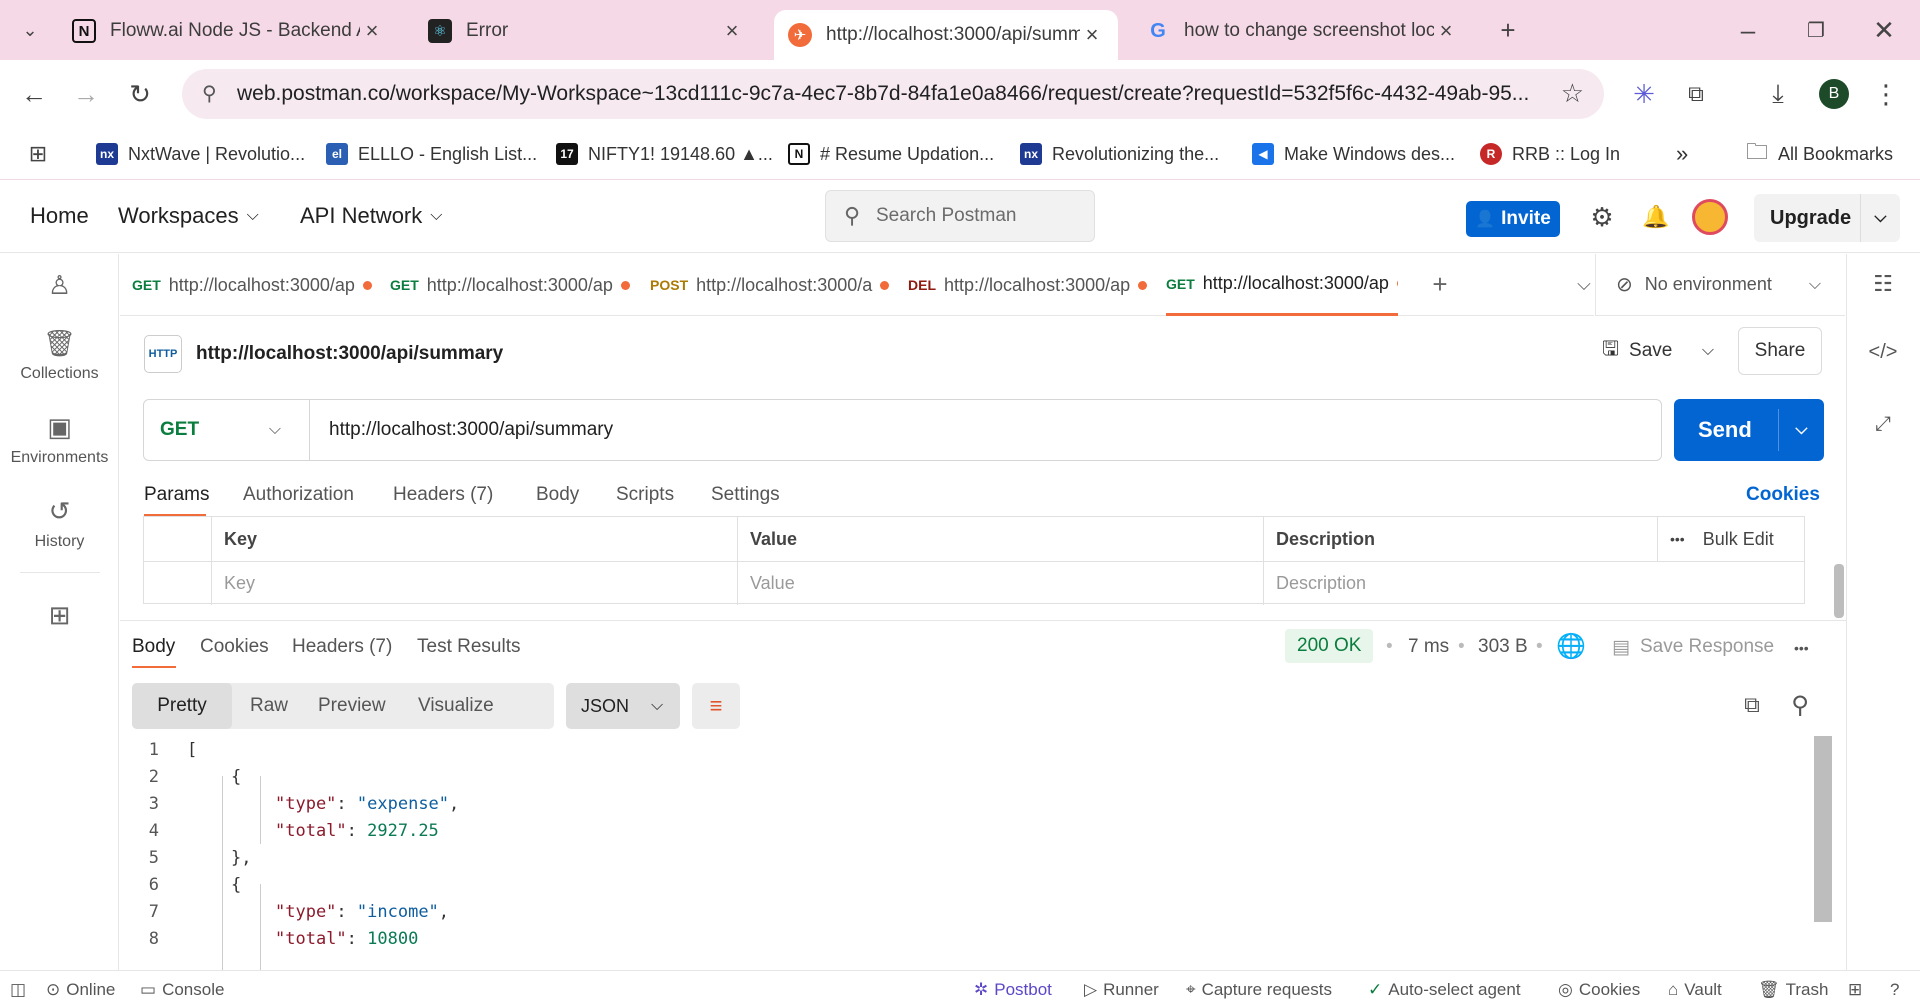 The image size is (1920, 1008). Describe the element at coordinates (716, 706) in the screenshot. I see `wrap-lines-icon: ≡` at that location.